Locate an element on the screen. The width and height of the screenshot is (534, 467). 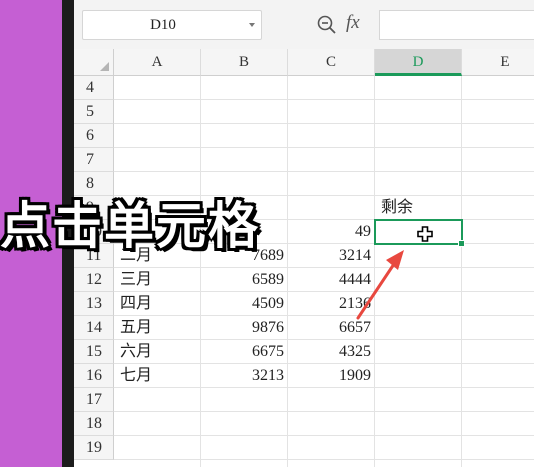
fill-handle is located at coordinates (461, 243).